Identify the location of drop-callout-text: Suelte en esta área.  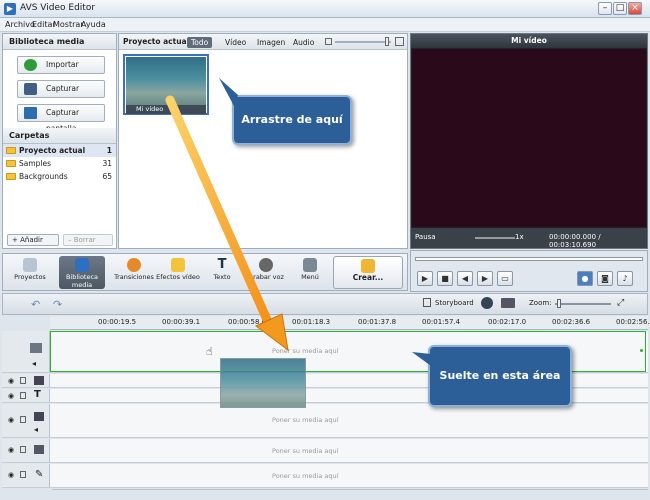
(500, 375).